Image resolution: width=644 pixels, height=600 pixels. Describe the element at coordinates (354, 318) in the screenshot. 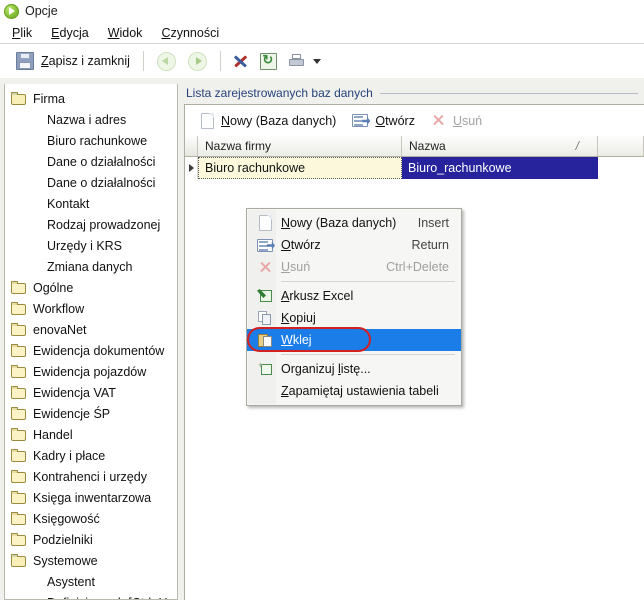

I see `context-menu-item-kopiuj: Kopiuj` at that location.